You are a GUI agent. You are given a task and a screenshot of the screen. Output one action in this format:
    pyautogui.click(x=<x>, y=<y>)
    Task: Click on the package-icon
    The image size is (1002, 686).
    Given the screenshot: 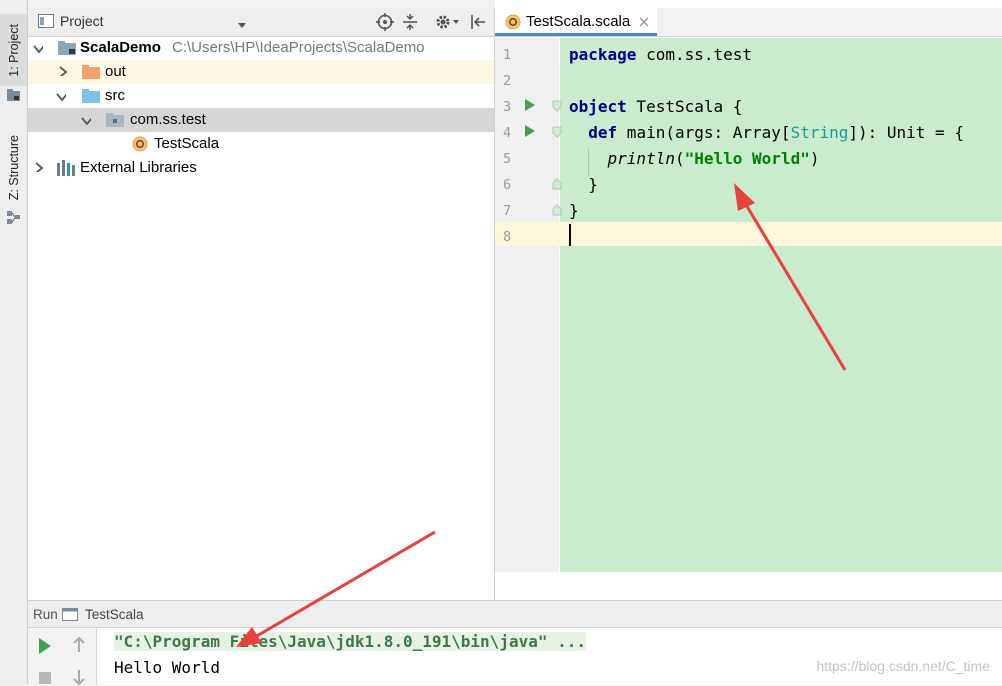 What is the action you would take?
    pyautogui.click(x=115, y=120)
    